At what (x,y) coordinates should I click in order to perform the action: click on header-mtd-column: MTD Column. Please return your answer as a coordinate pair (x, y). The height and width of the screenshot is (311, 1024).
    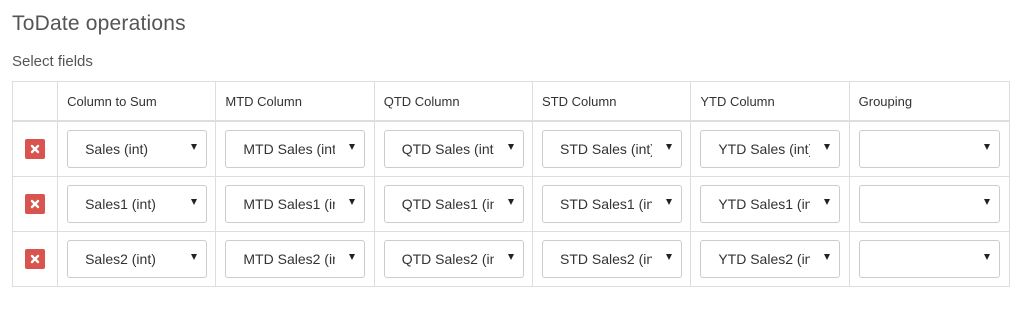
    Looking at the image, I should click on (295, 101).